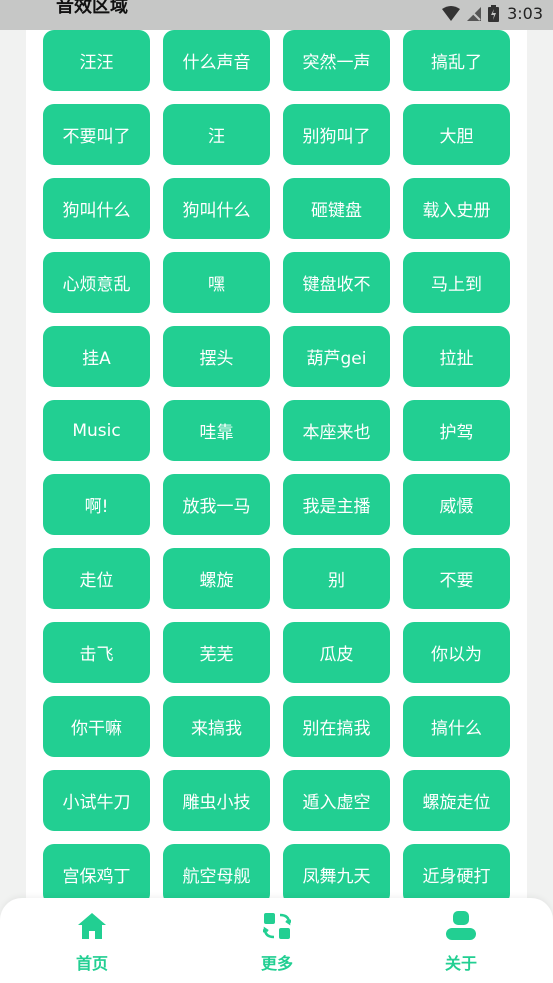 Image resolution: width=553 pixels, height=983 pixels. Describe the element at coordinates (216, 578) in the screenshot. I see `sound-button: 螺旋` at that location.